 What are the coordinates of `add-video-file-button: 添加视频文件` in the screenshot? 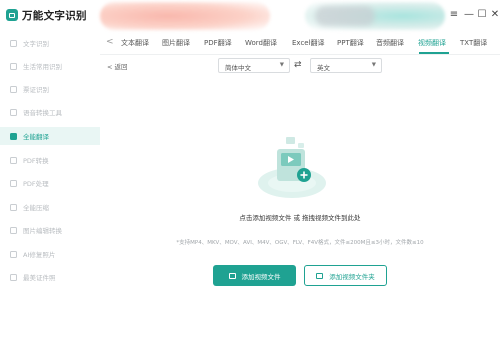 It's located at (254, 275).